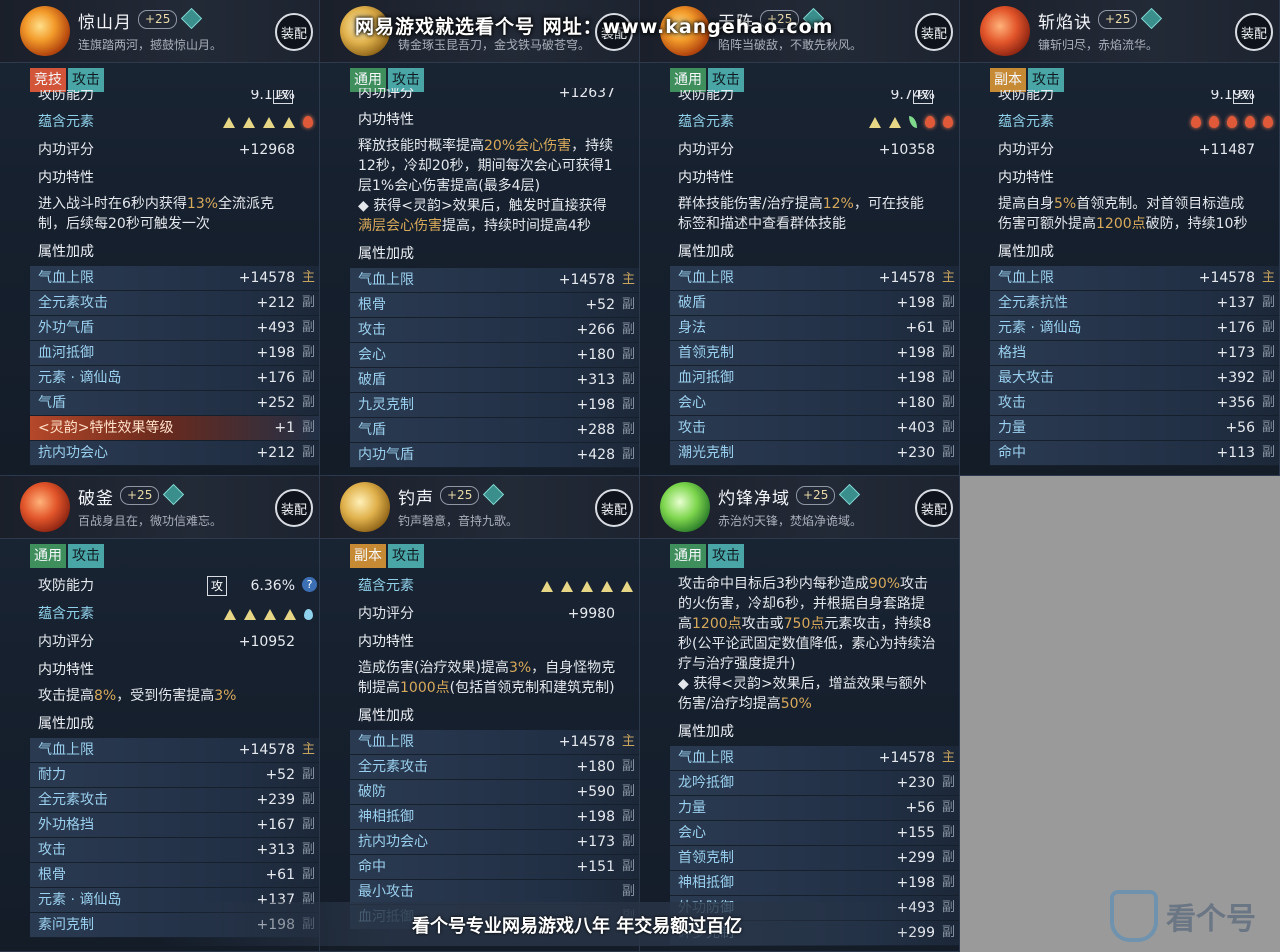 The height and width of the screenshot is (952, 1280). I want to click on trait-text: ◆ 获得<灵韵>效果后，触发时直接获得, so click(482, 206).